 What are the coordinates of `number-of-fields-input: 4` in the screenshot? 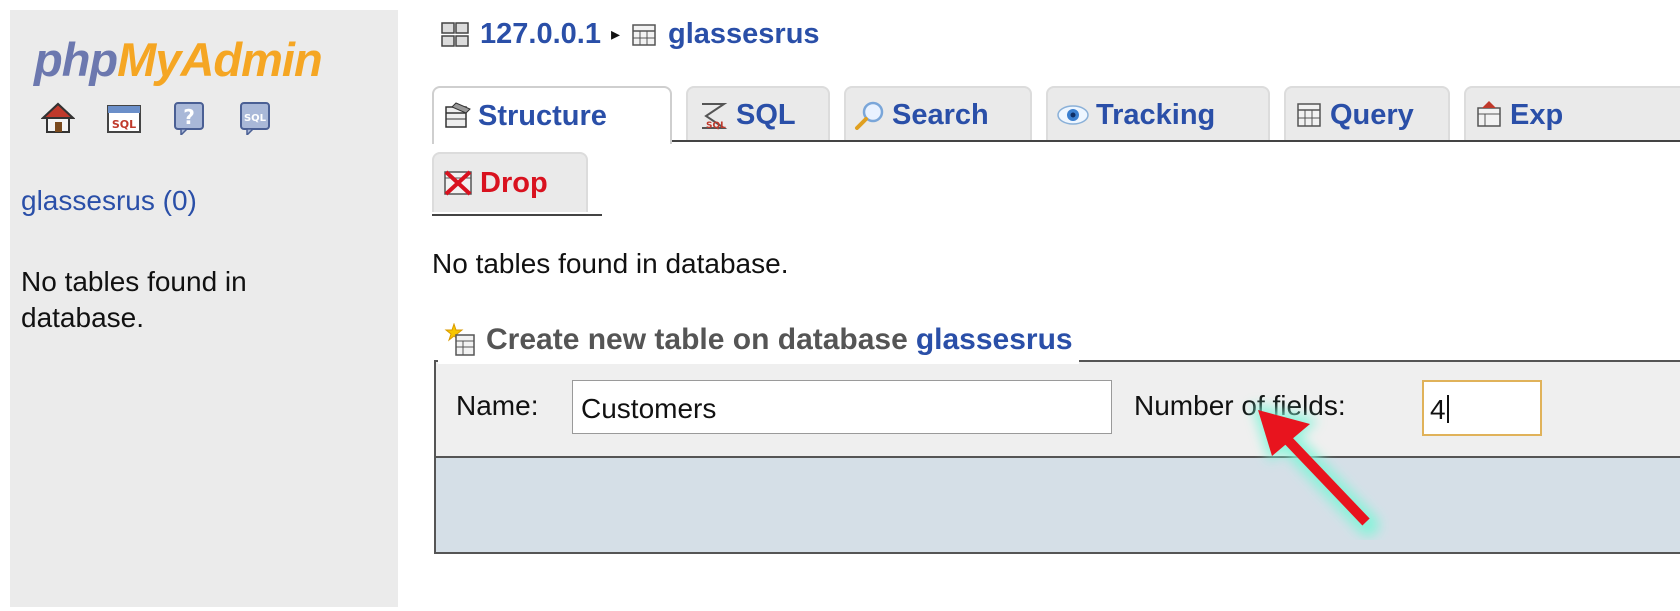 It's located at (1482, 408).